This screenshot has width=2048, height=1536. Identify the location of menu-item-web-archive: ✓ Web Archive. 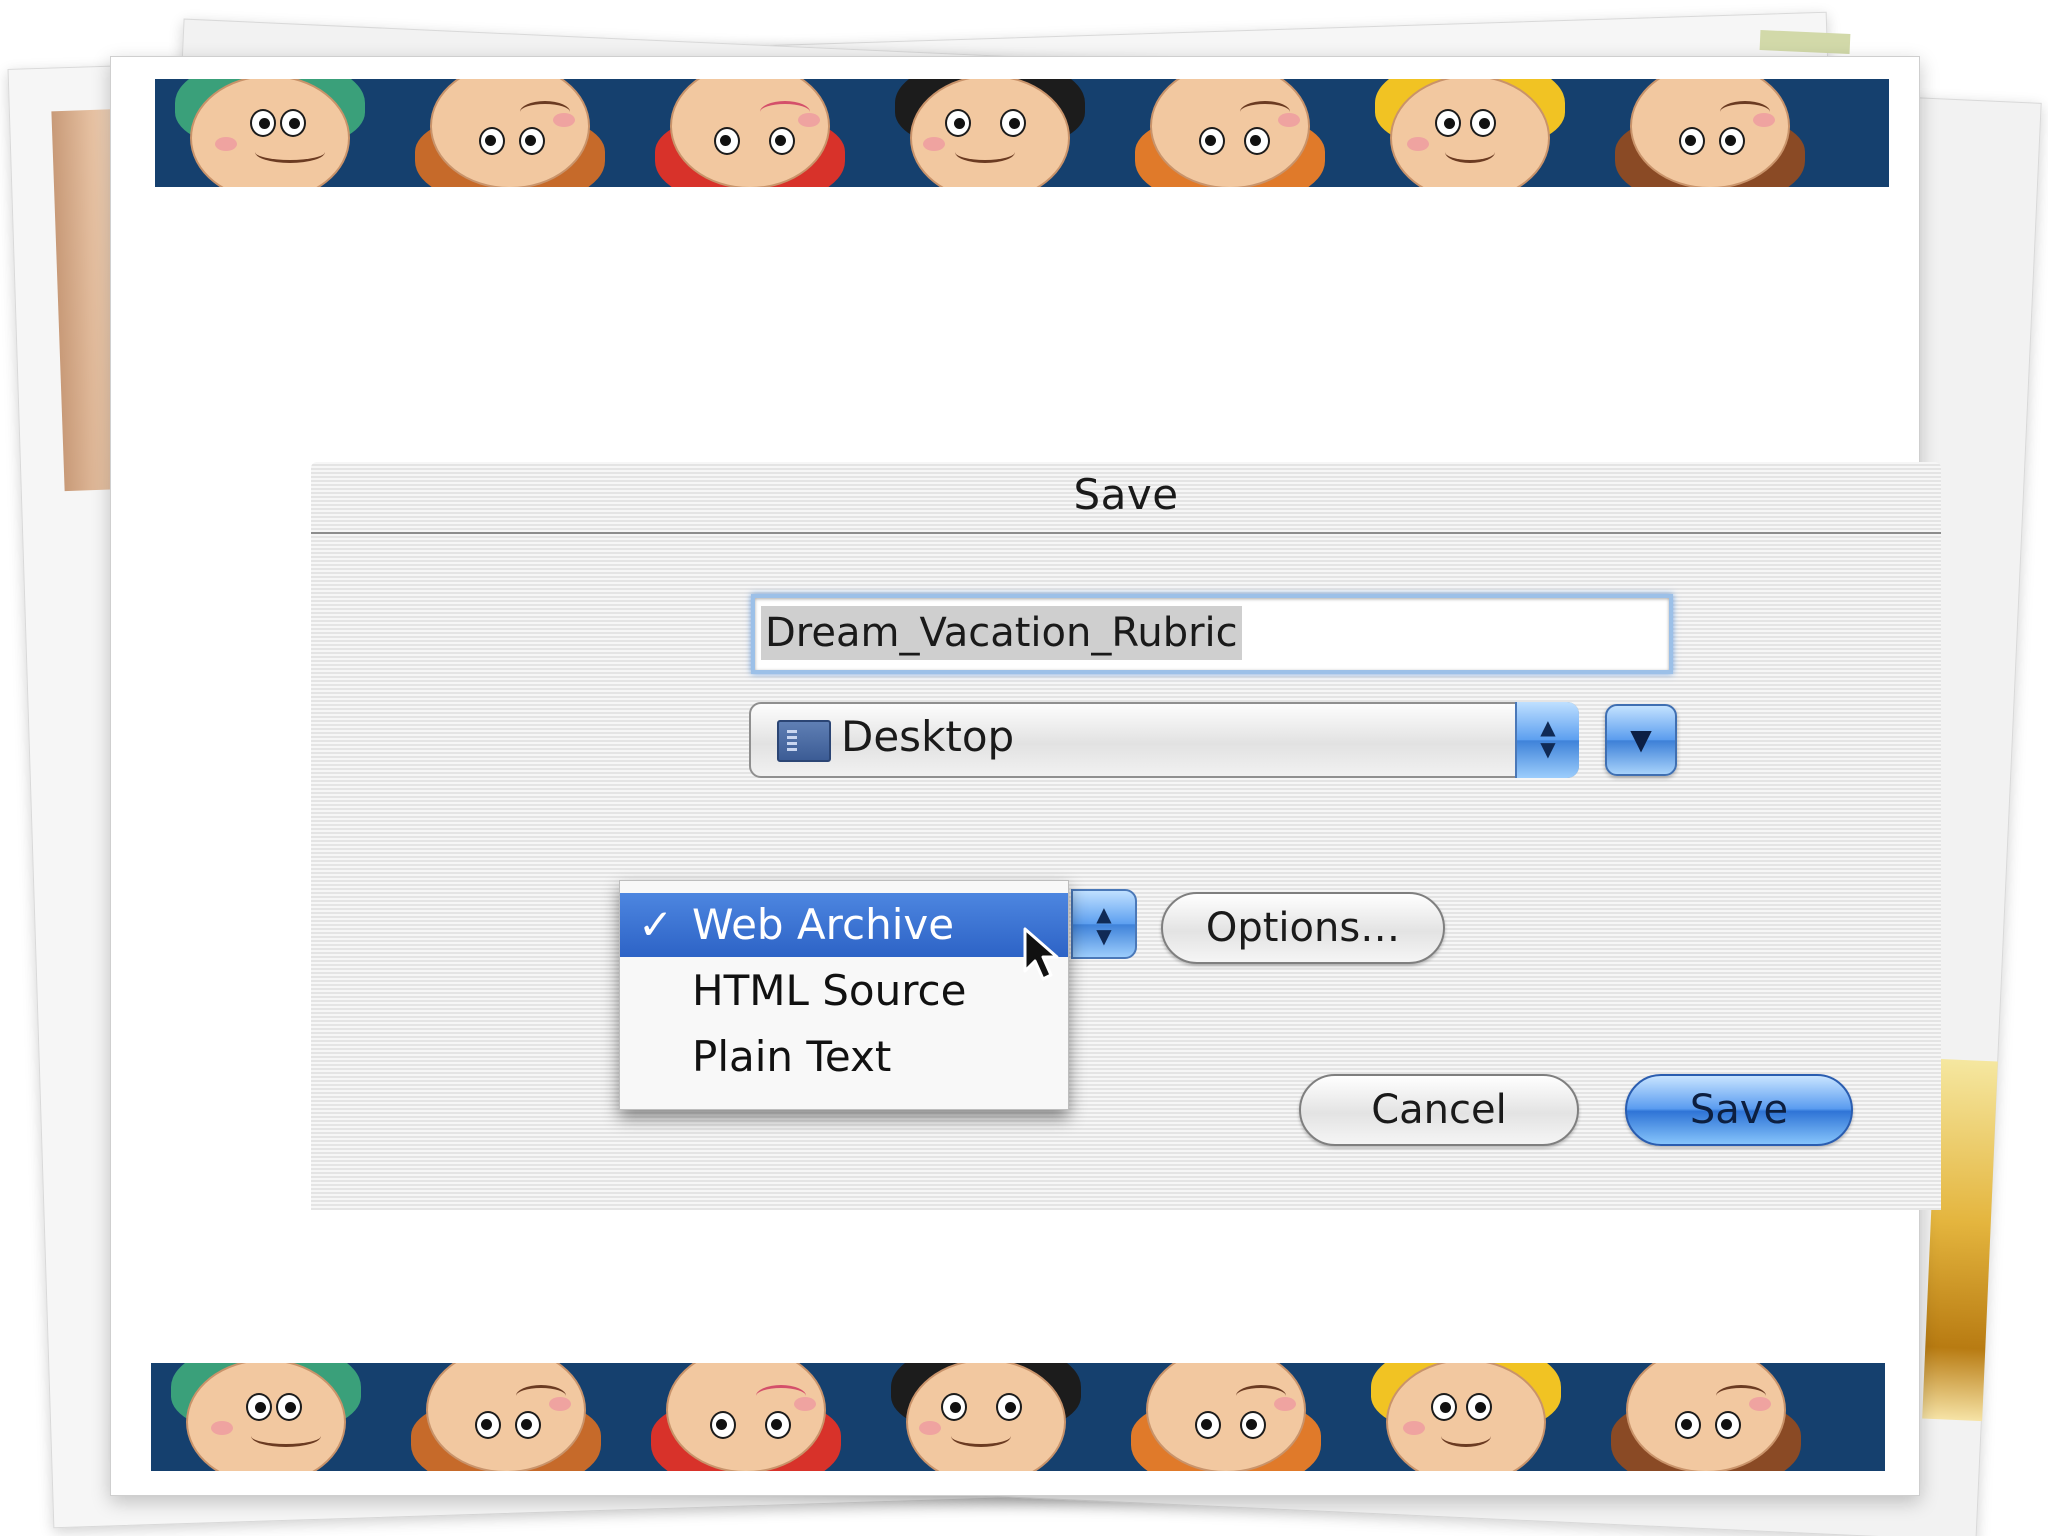
(844, 925).